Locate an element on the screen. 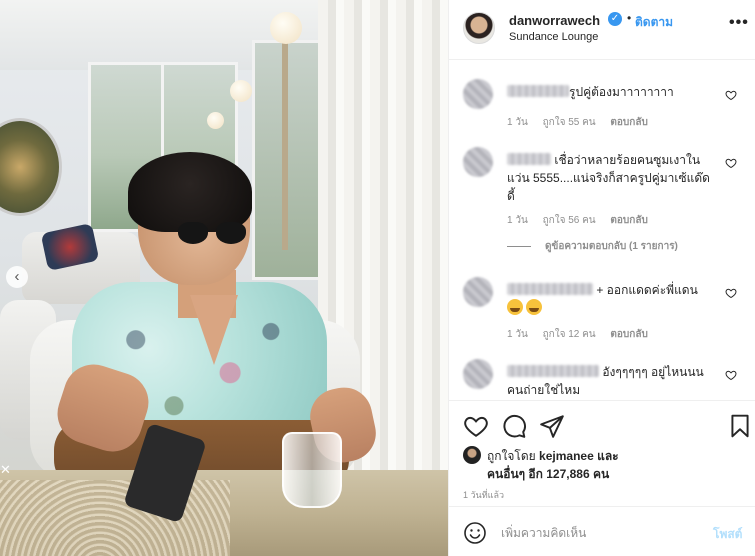  add-comment-bar: โพสต์ is located at coordinates (602, 531).